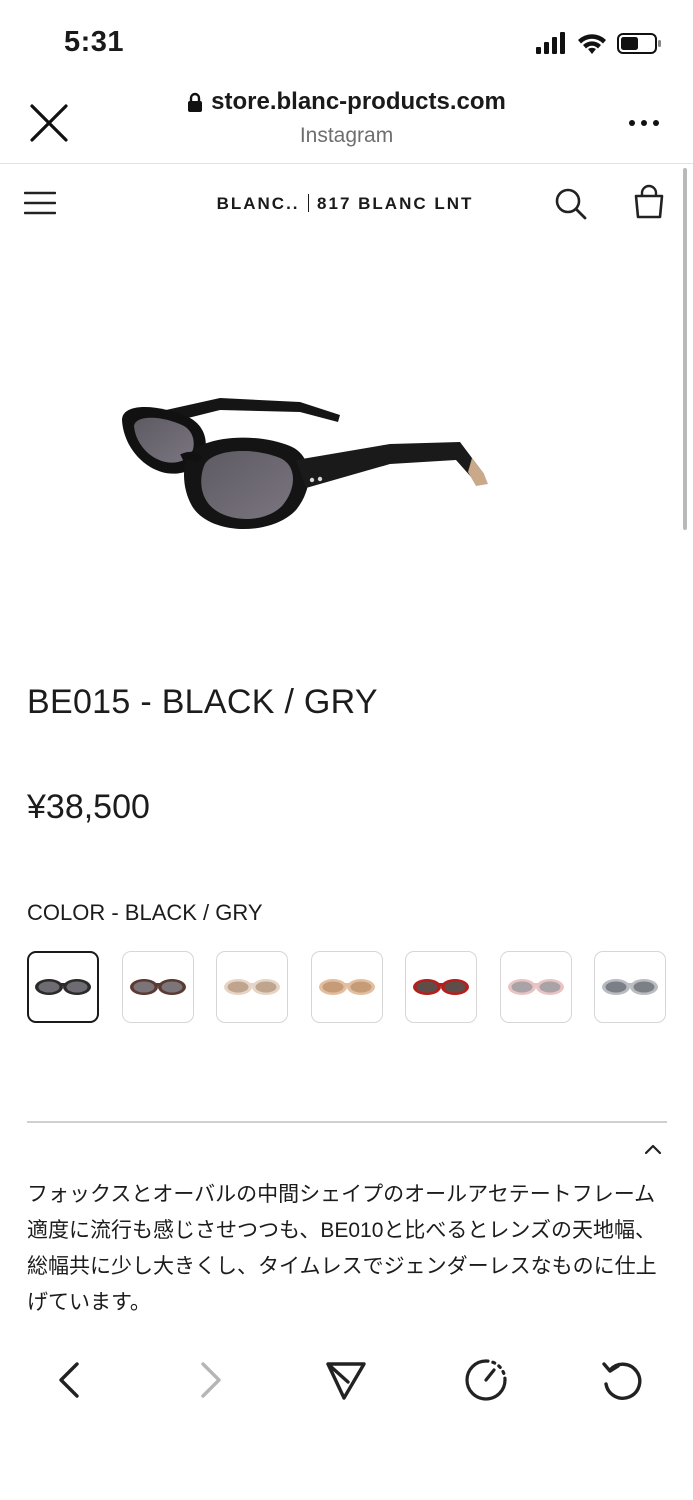 This screenshot has height=1500, width=693. Describe the element at coordinates (346, 163) in the screenshot. I see `header-divider` at that location.